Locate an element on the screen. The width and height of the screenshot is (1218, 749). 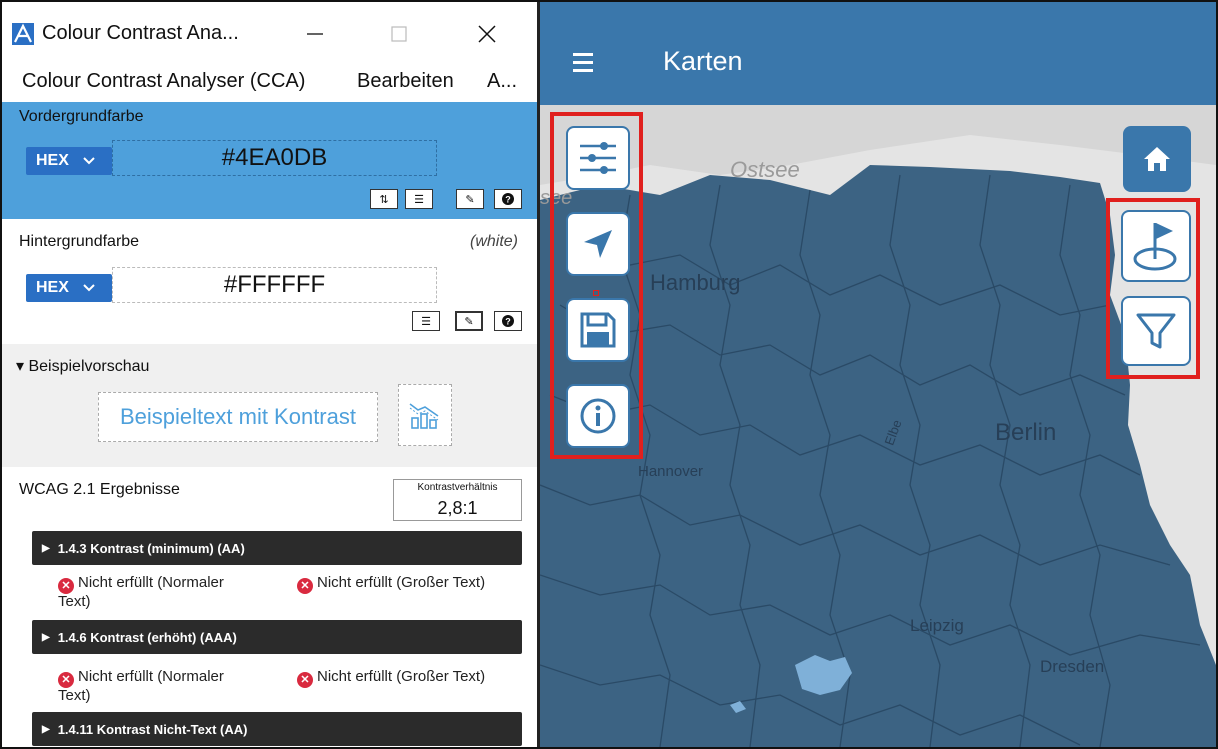
background-format-select: HEX is located at coordinates (69, 288).